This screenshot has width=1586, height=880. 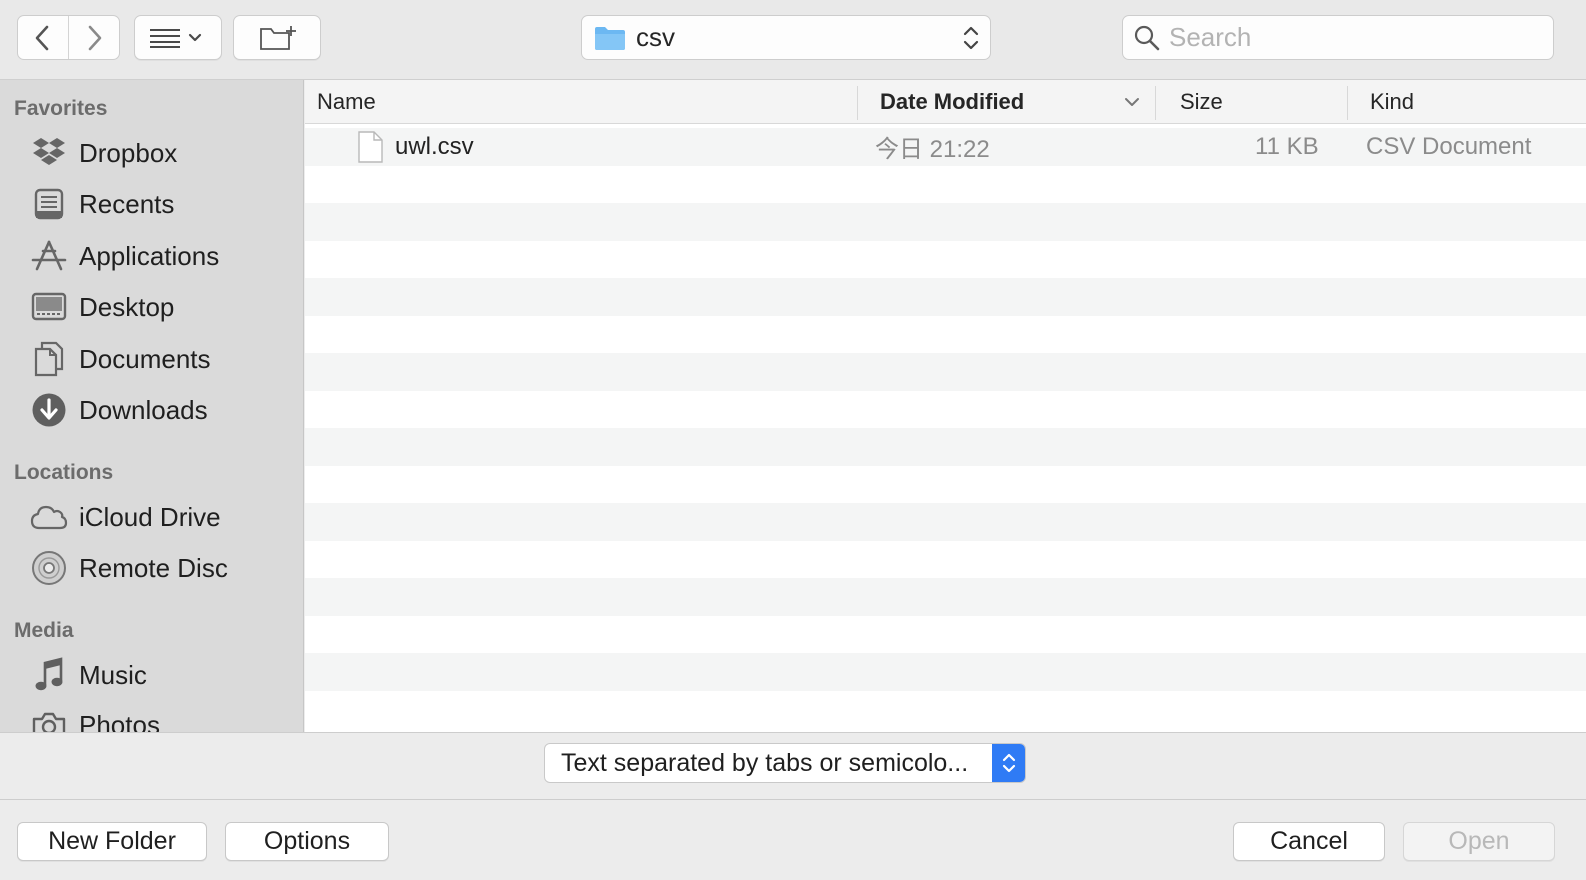 I want to click on sidebar-item-applications: Applications, so click(x=151, y=256).